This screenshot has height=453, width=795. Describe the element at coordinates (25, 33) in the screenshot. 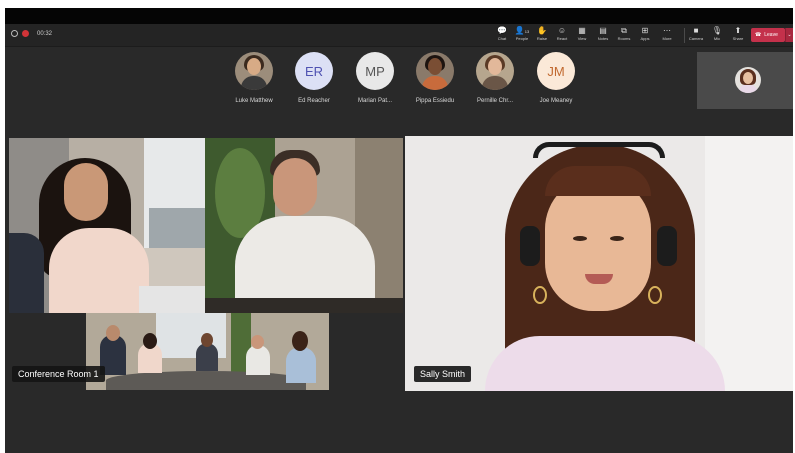

I see `record-dot-icon` at that location.